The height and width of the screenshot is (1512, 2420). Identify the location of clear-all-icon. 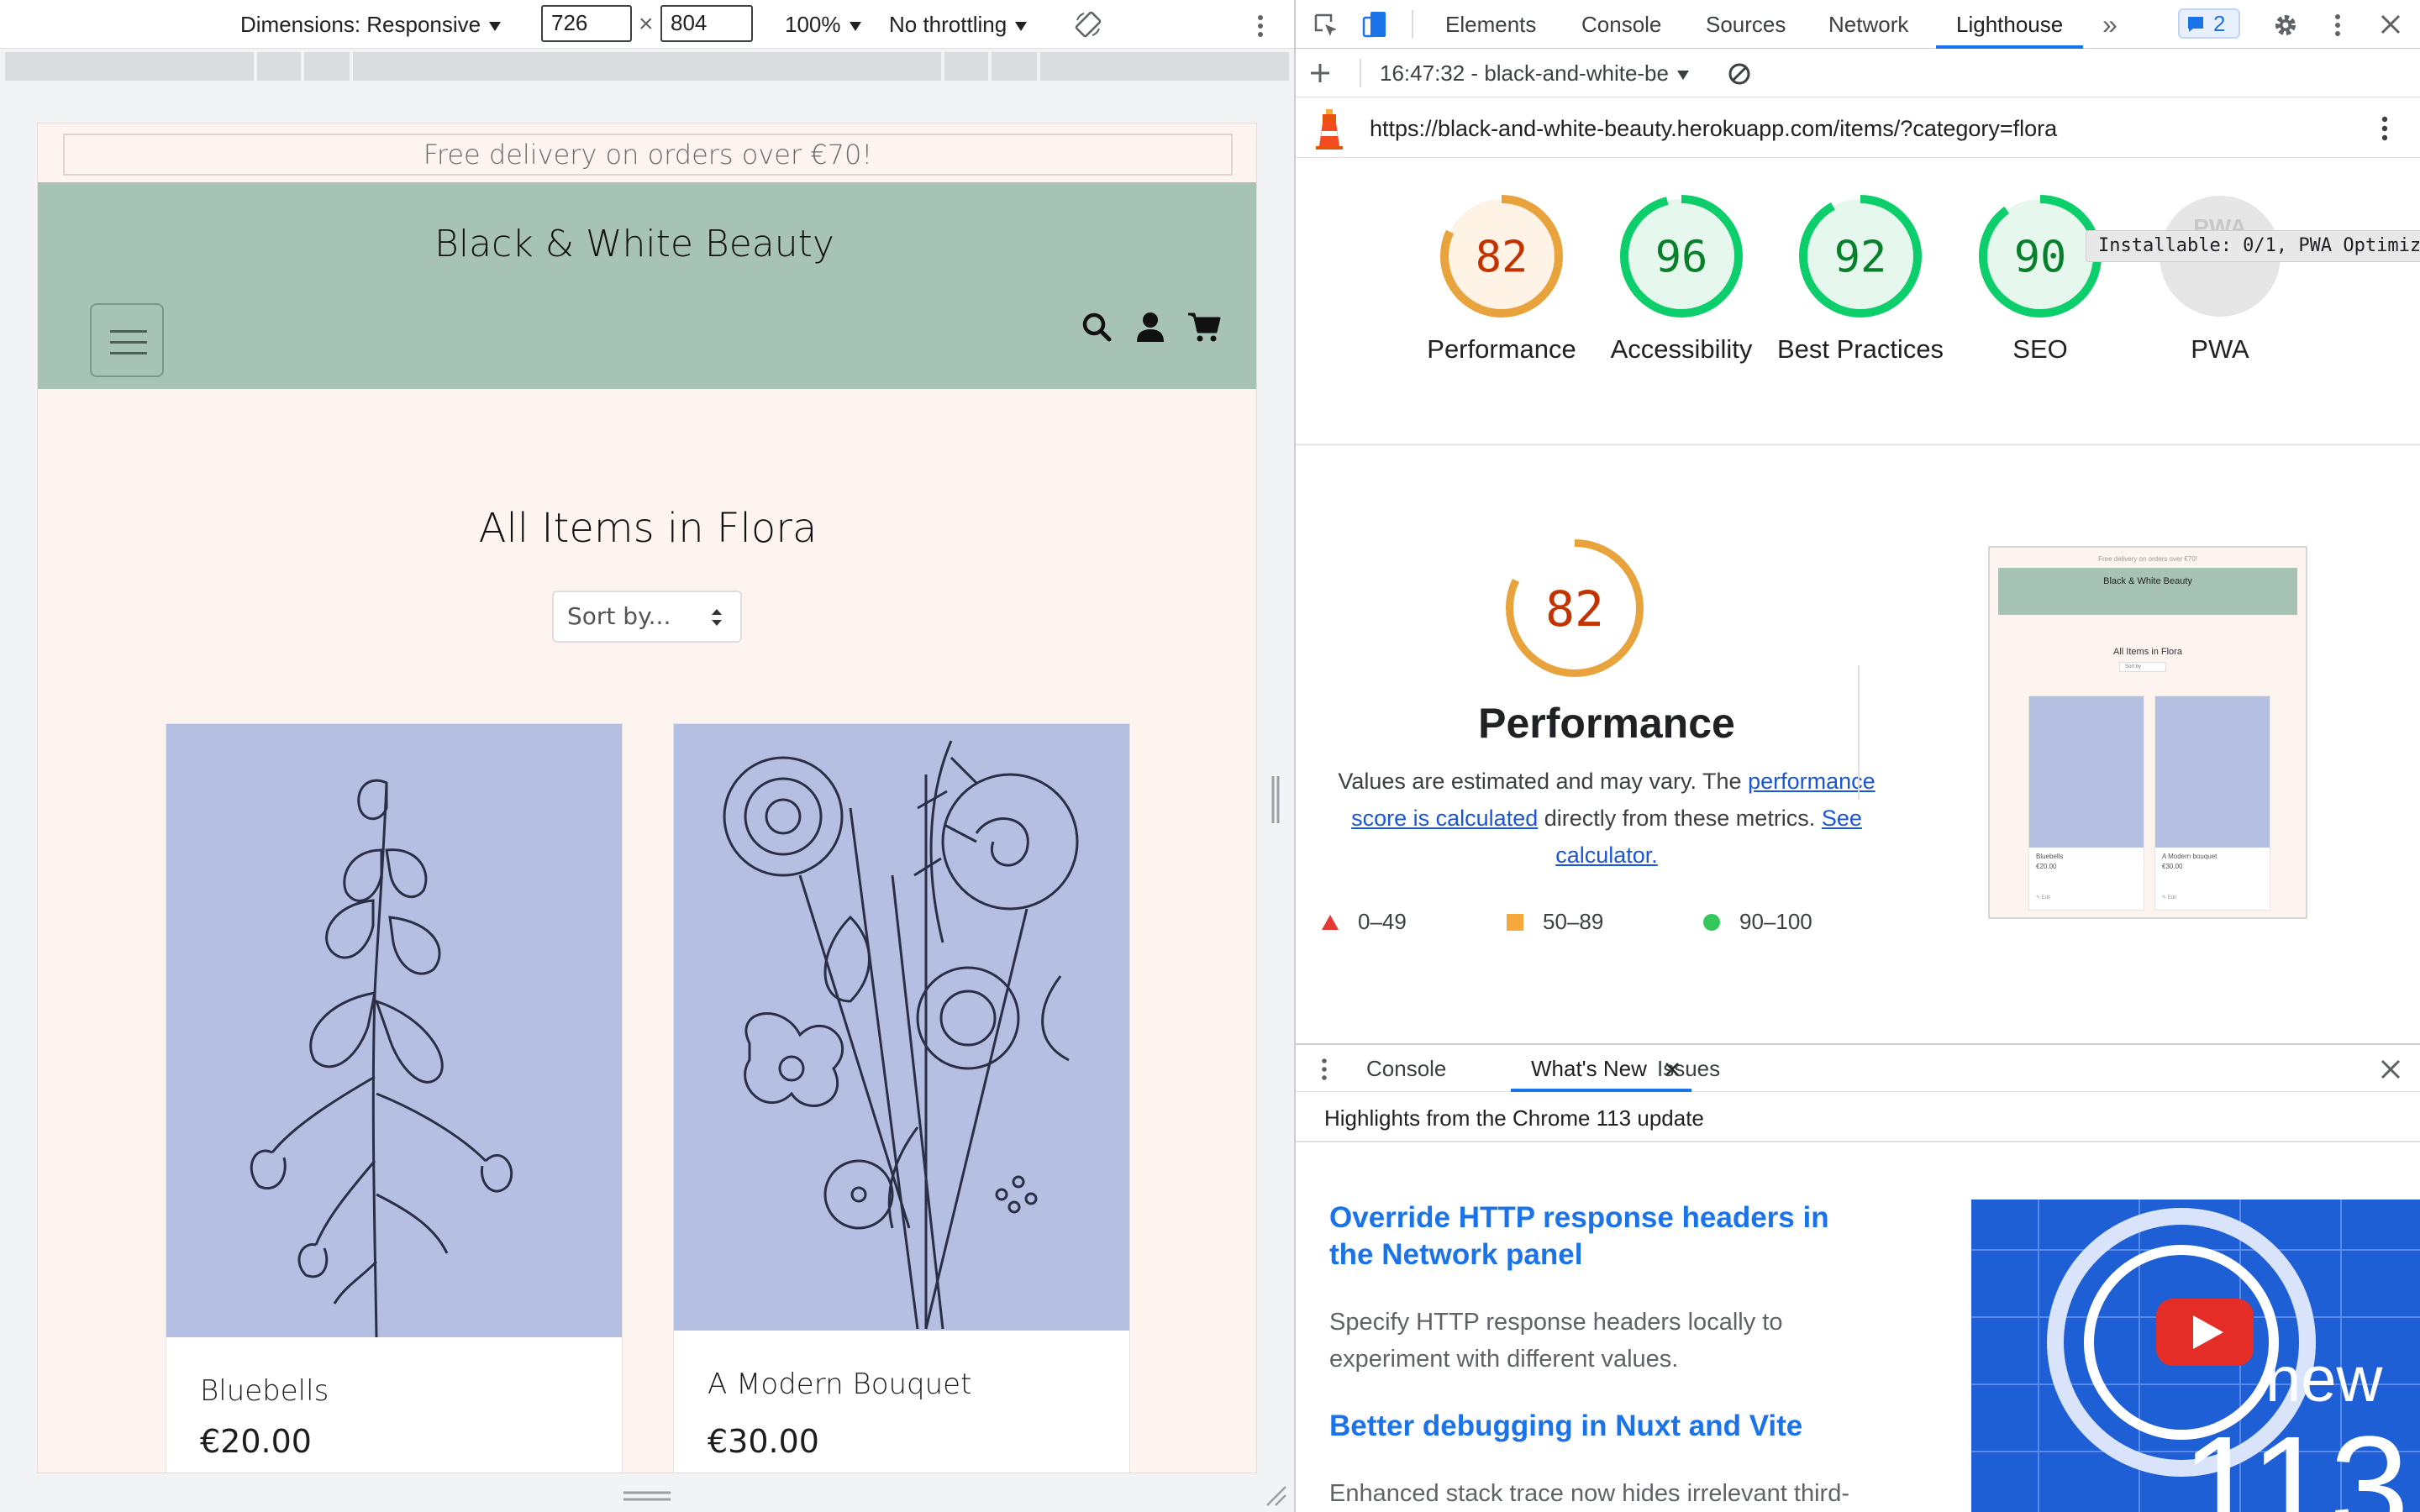
(1740, 74).